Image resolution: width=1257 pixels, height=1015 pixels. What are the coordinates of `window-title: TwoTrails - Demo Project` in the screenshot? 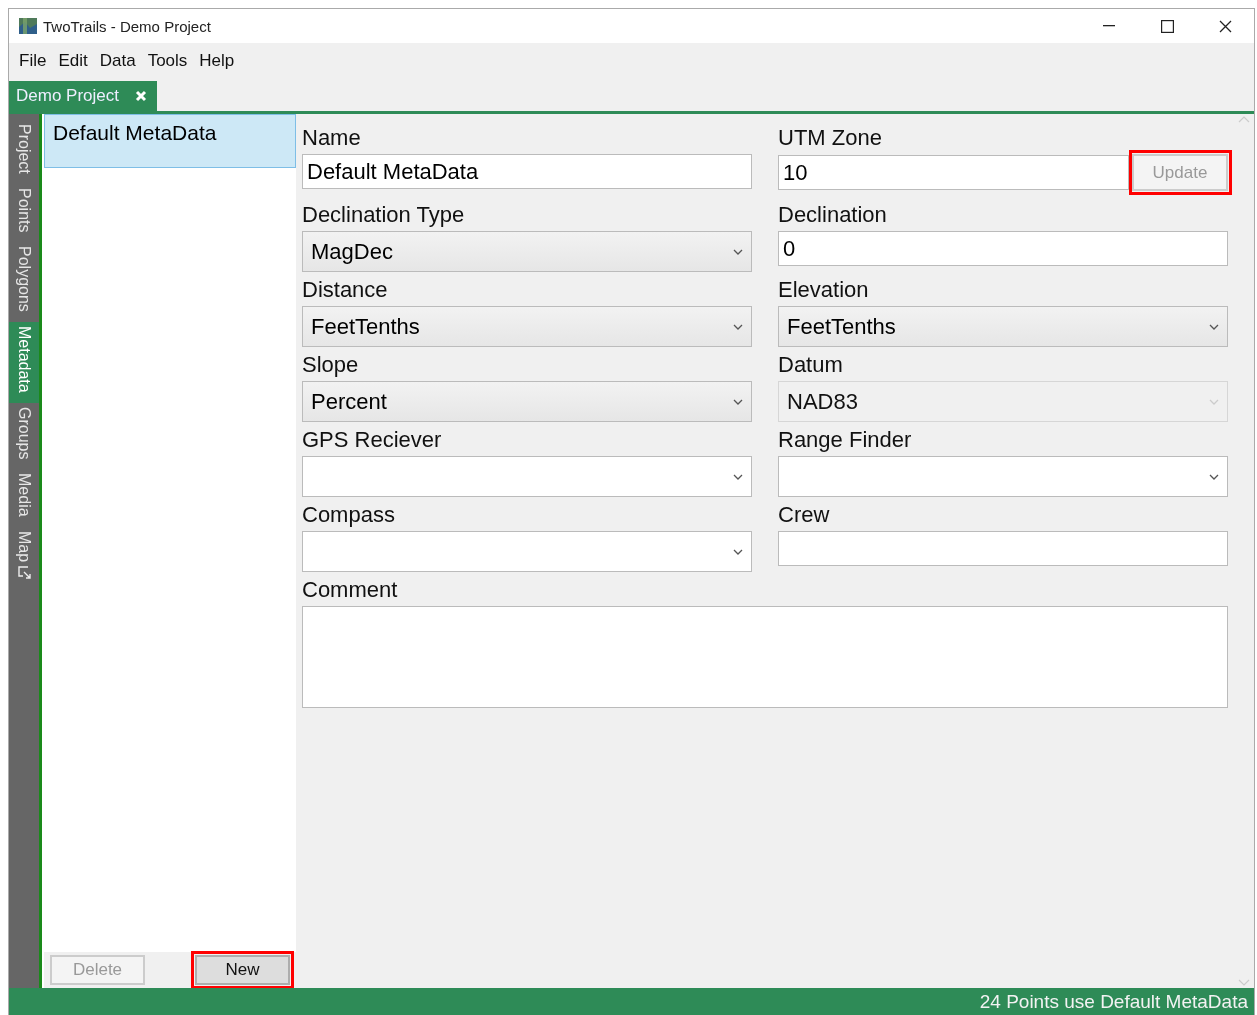 It's located at (127, 26).